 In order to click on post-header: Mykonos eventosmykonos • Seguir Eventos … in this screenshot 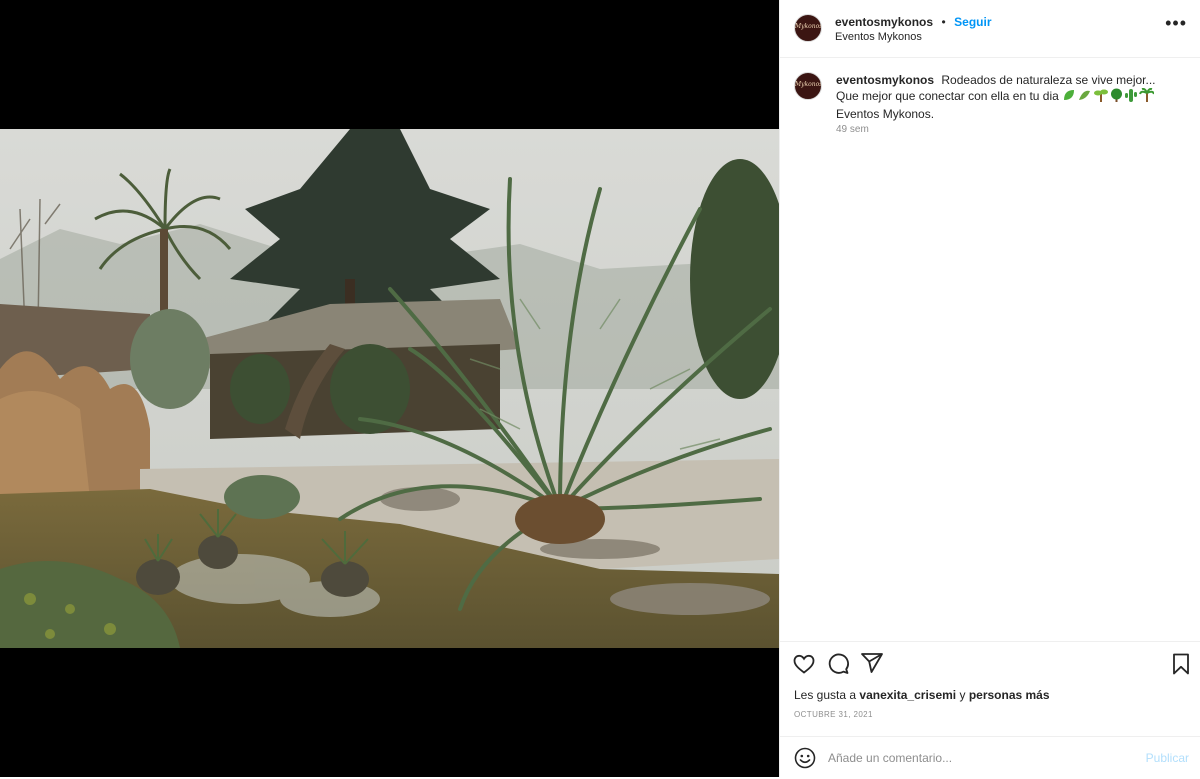, I will do `click(990, 29)`.